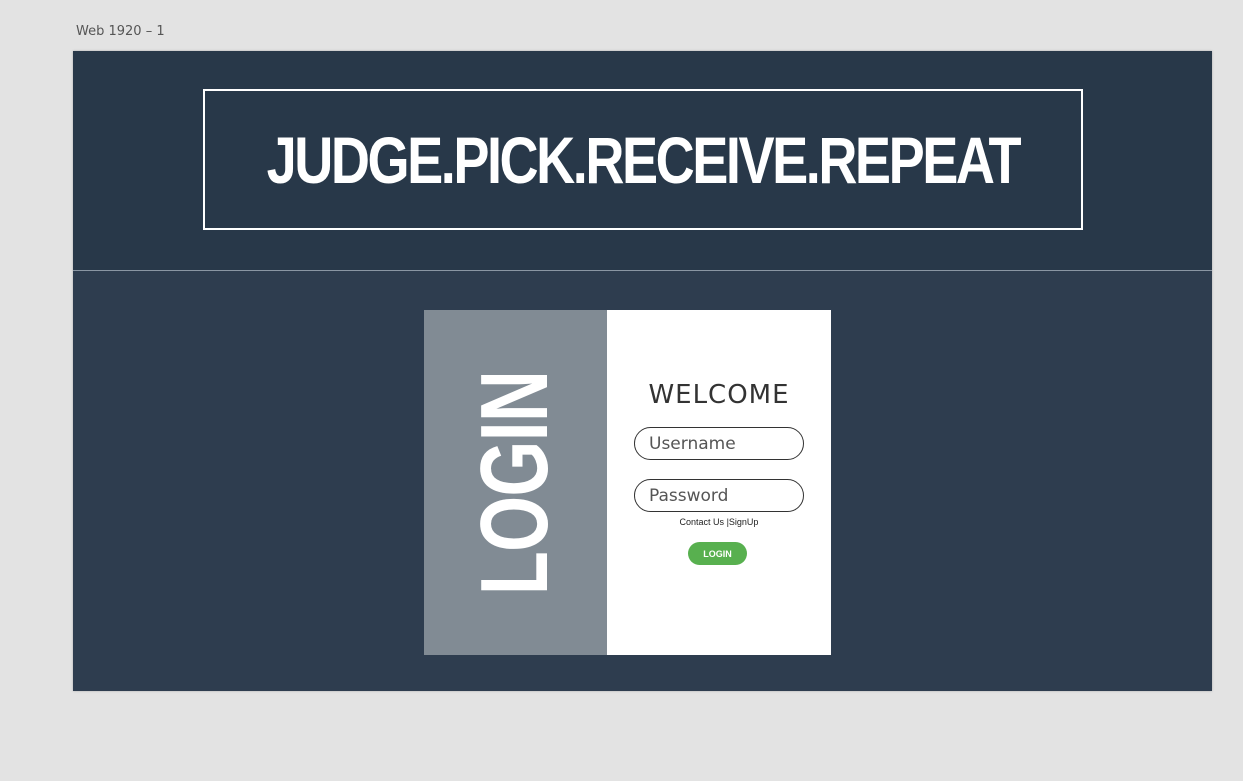  I want to click on artboard-label: Web 1920 – 1, so click(120, 31).